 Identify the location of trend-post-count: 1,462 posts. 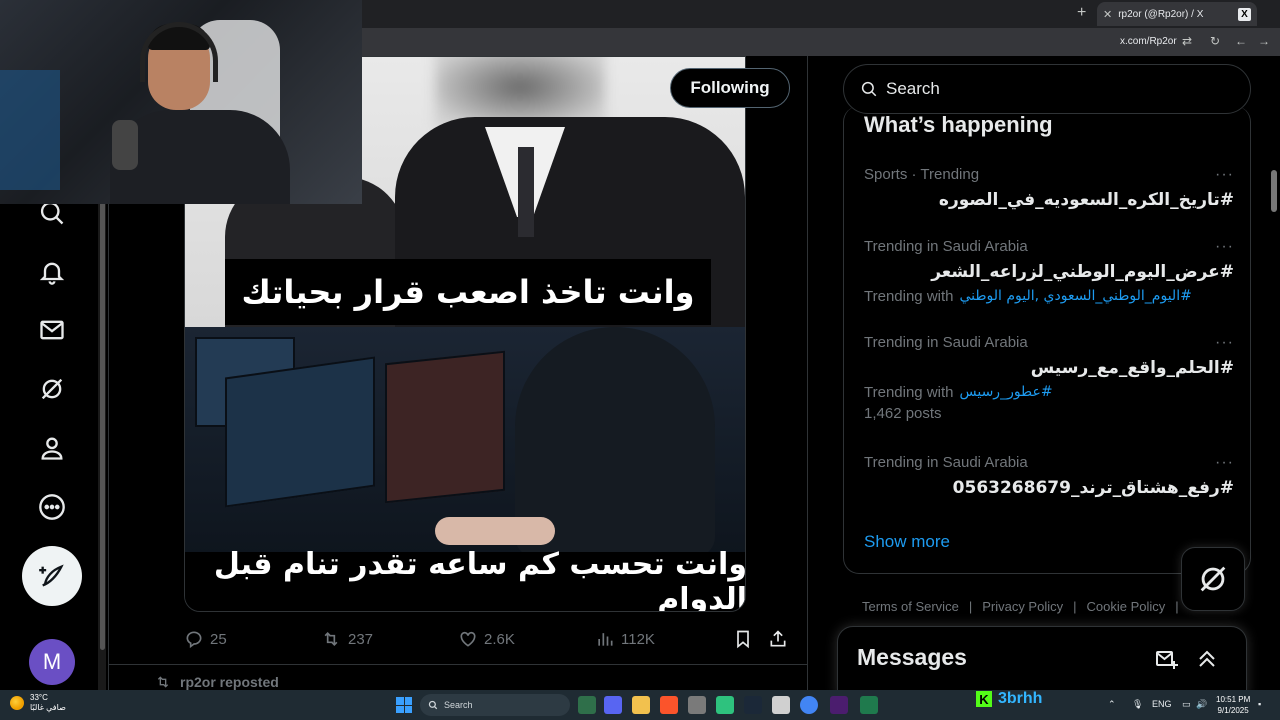
(903, 413).